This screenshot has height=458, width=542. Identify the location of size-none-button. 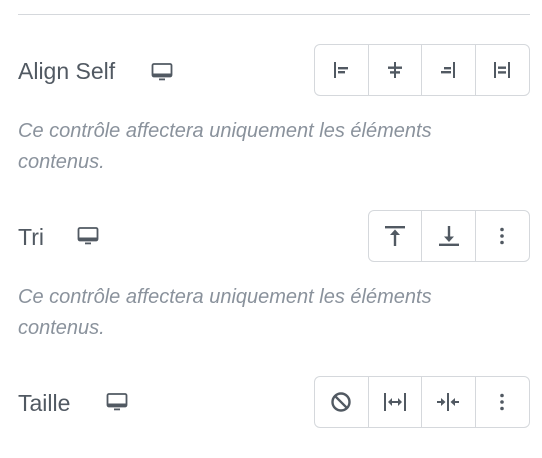
(342, 402).